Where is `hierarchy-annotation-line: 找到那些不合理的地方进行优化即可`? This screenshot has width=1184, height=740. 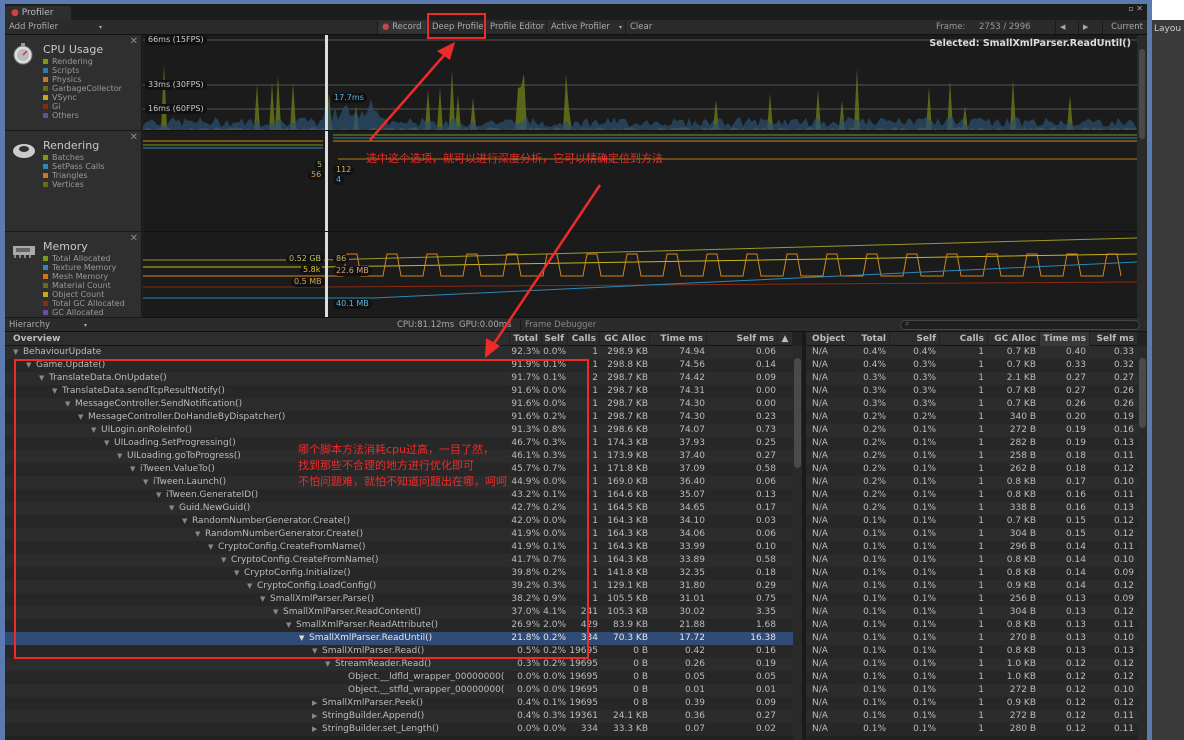
hierarchy-annotation-line: 找到那些不合理的地方进行优化即可 is located at coordinates (386, 465).